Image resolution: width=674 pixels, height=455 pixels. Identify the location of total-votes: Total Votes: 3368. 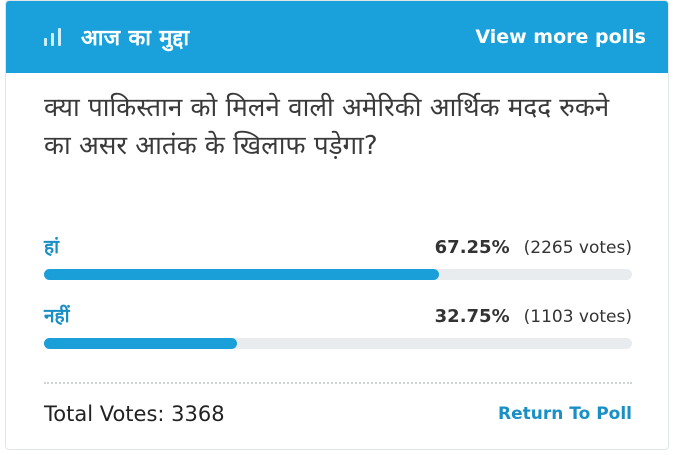
(134, 414).